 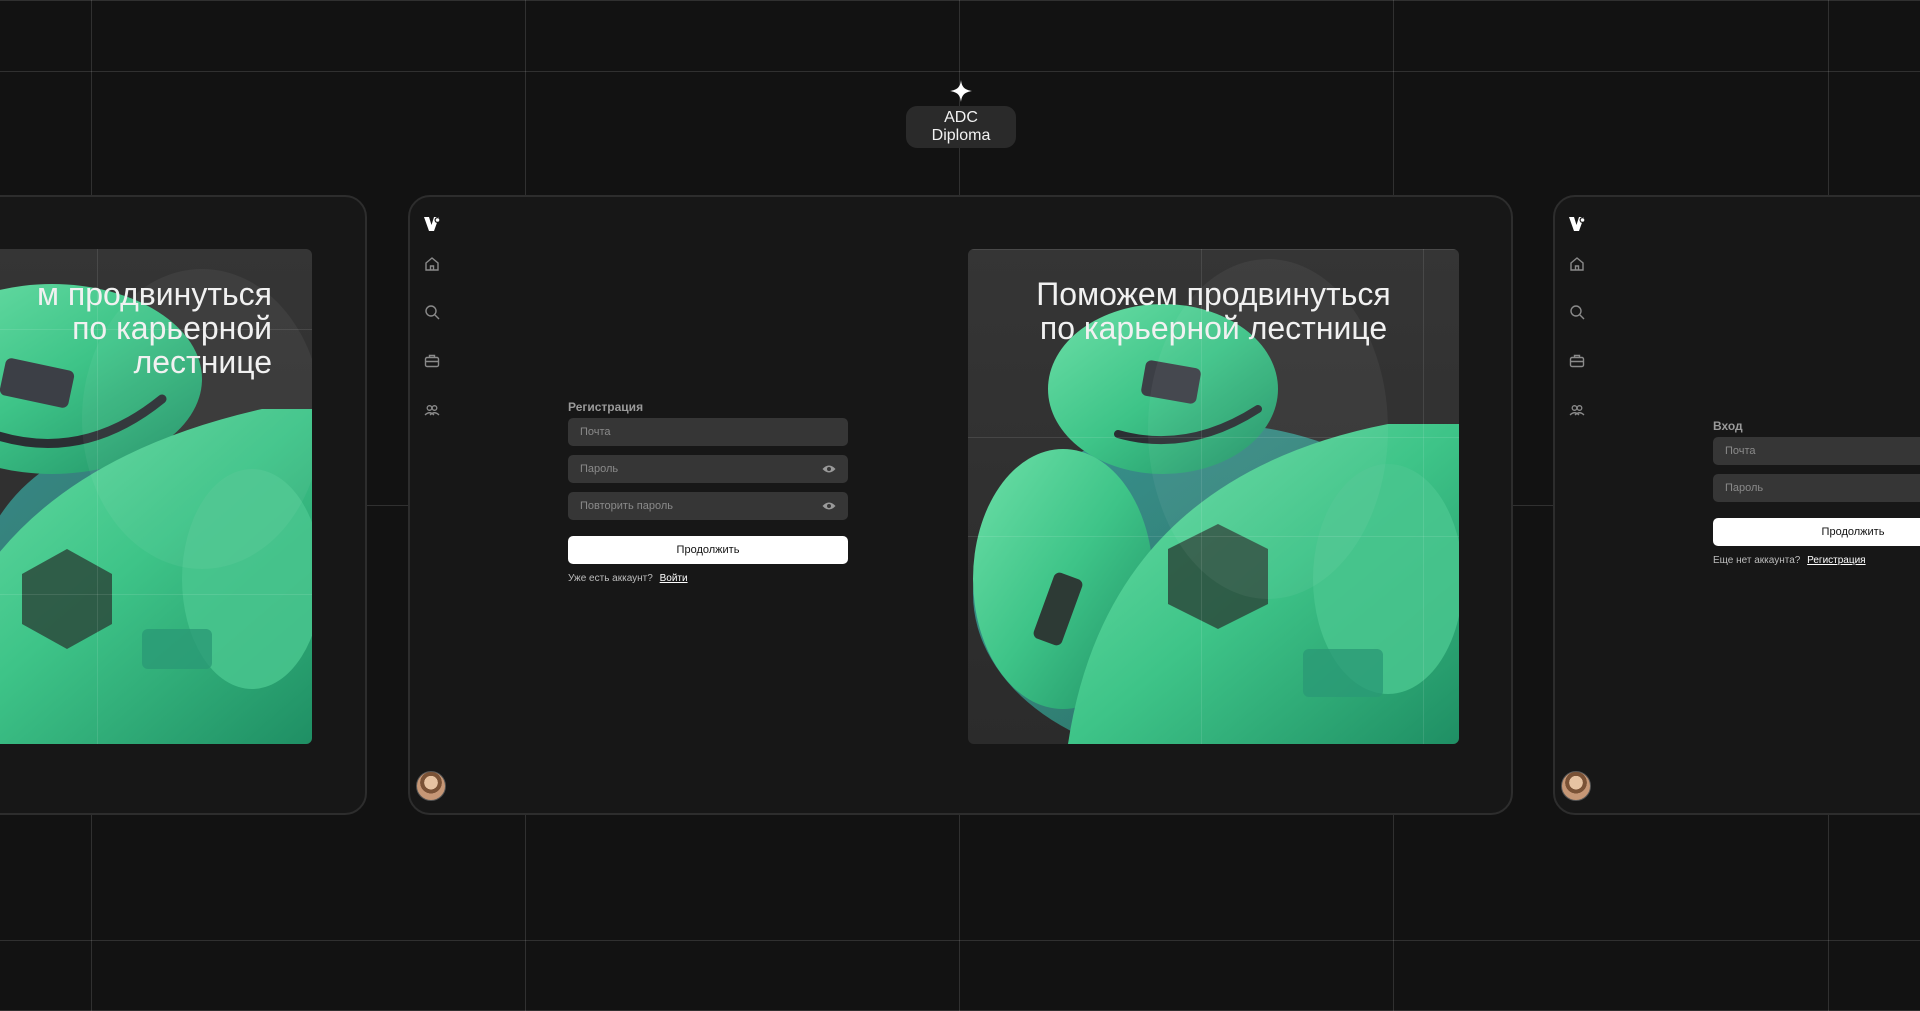 I want to click on repeat-password-placeholder: Повторить пароль, so click(x=626, y=506).